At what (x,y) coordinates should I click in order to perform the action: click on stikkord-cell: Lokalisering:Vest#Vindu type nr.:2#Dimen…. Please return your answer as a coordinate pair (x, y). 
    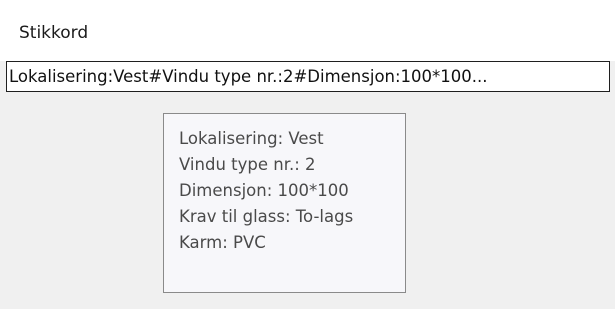
    Looking at the image, I should click on (308, 76).